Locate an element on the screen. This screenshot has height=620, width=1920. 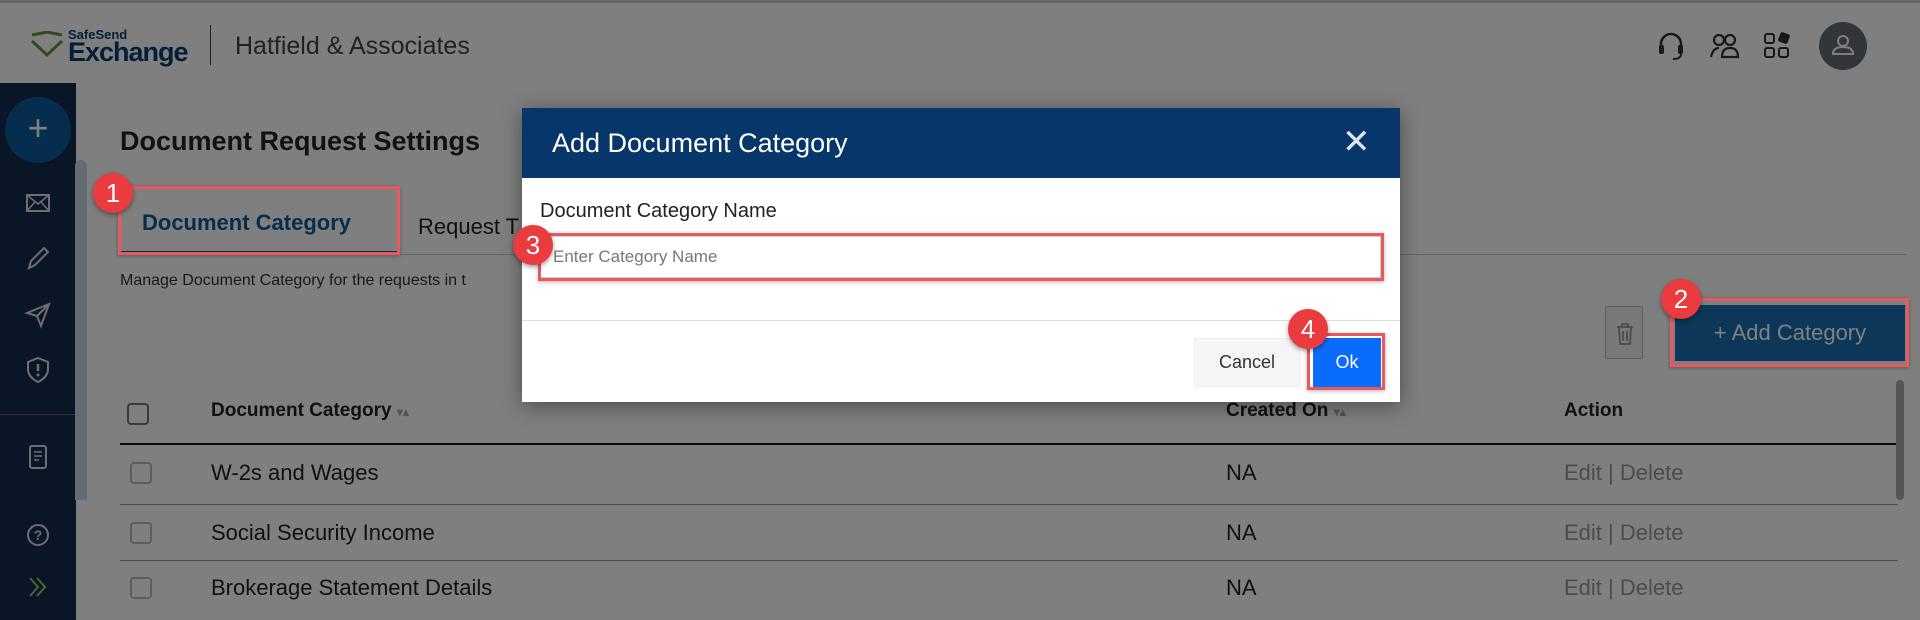
close-icon: ✕ is located at coordinates (1356, 142).